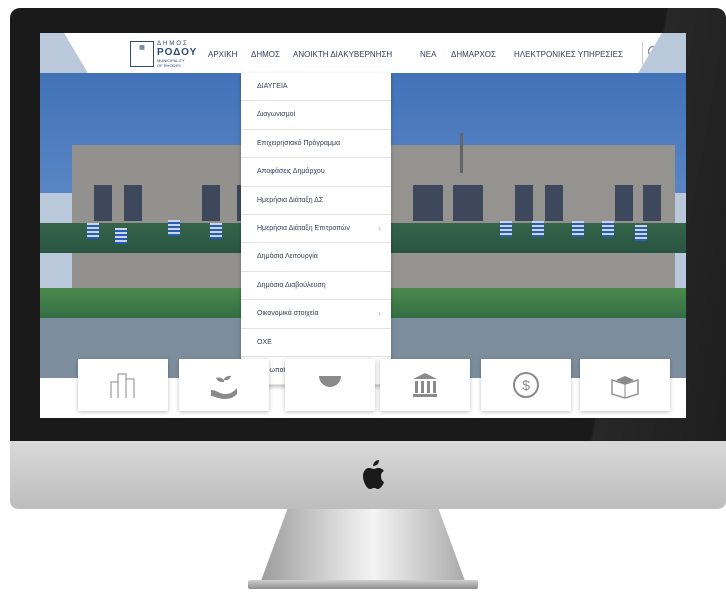 The image size is (726, 597). I want to click on menu-item-label: Διαγωνισμοί, so click(276, 115).